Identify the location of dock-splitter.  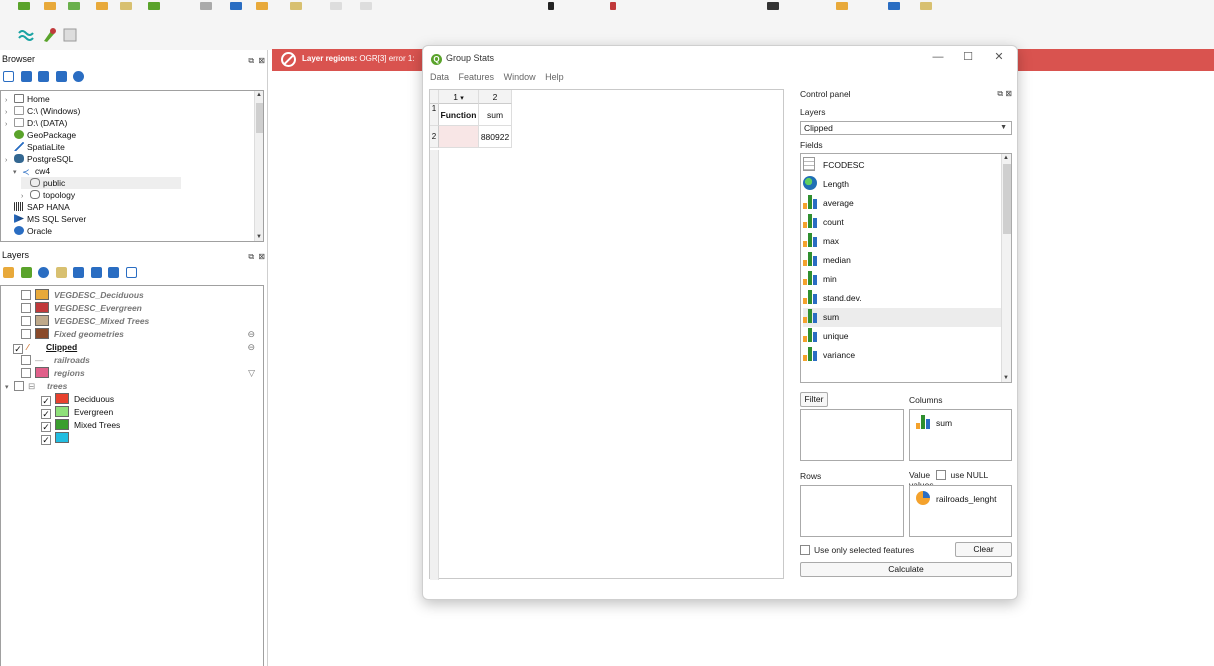
(267, 358).